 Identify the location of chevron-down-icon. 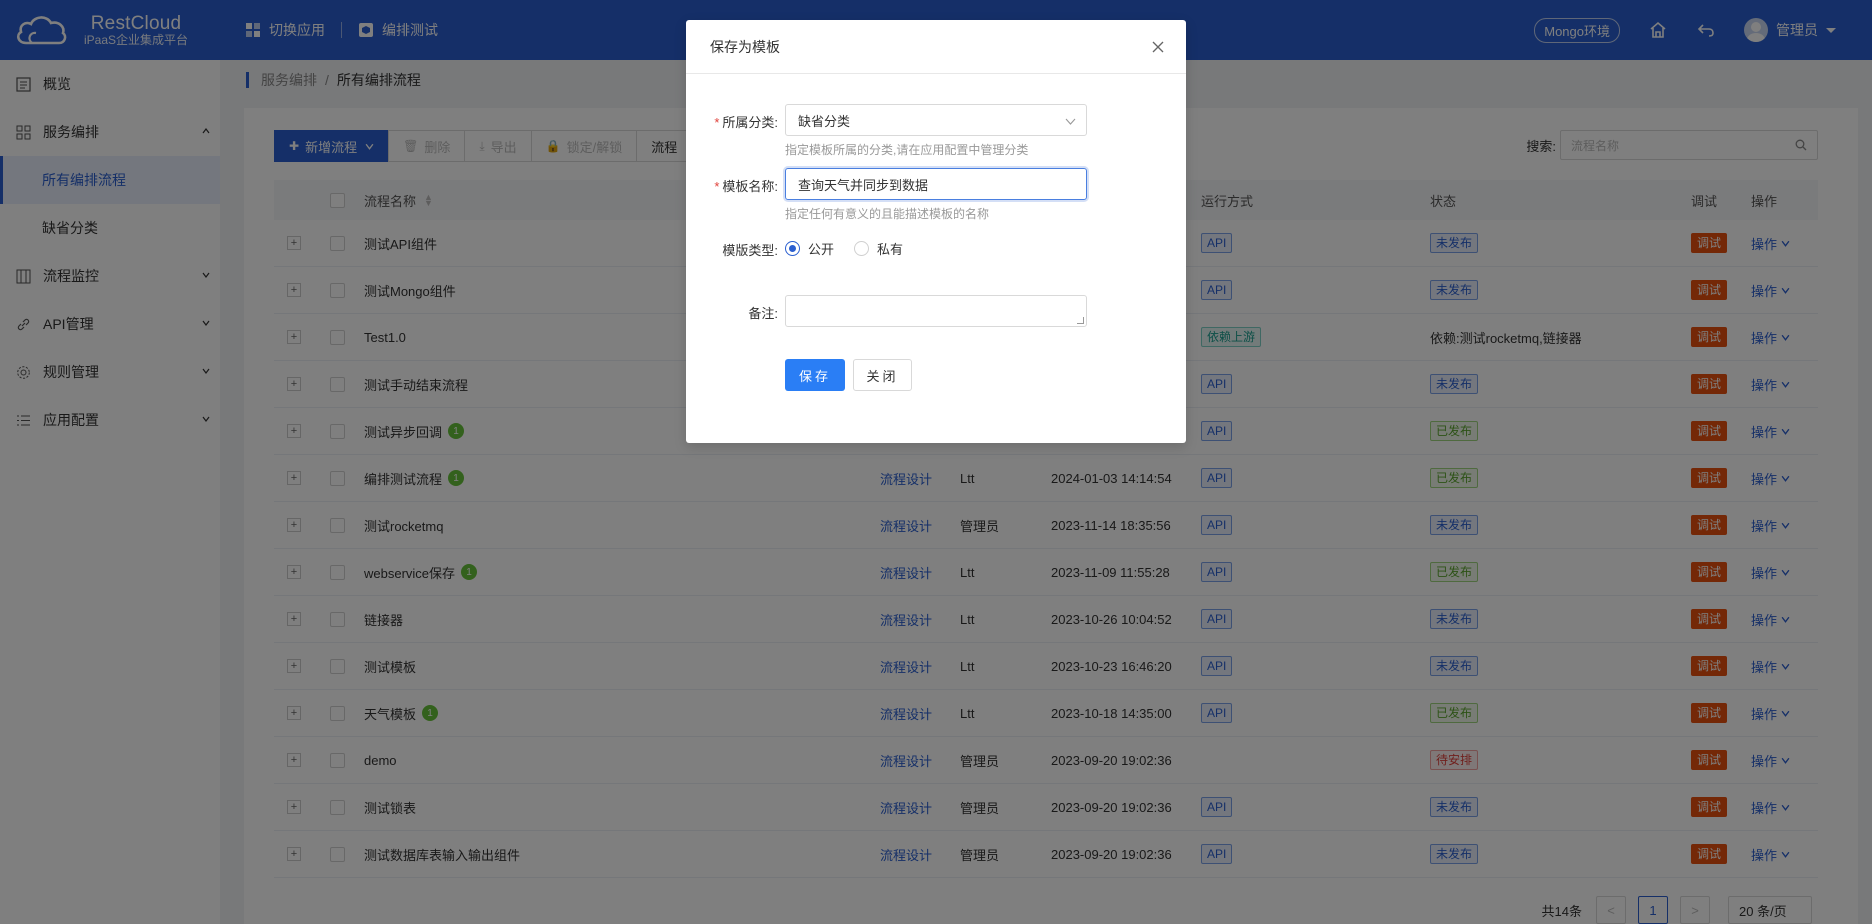
(1070, 121).